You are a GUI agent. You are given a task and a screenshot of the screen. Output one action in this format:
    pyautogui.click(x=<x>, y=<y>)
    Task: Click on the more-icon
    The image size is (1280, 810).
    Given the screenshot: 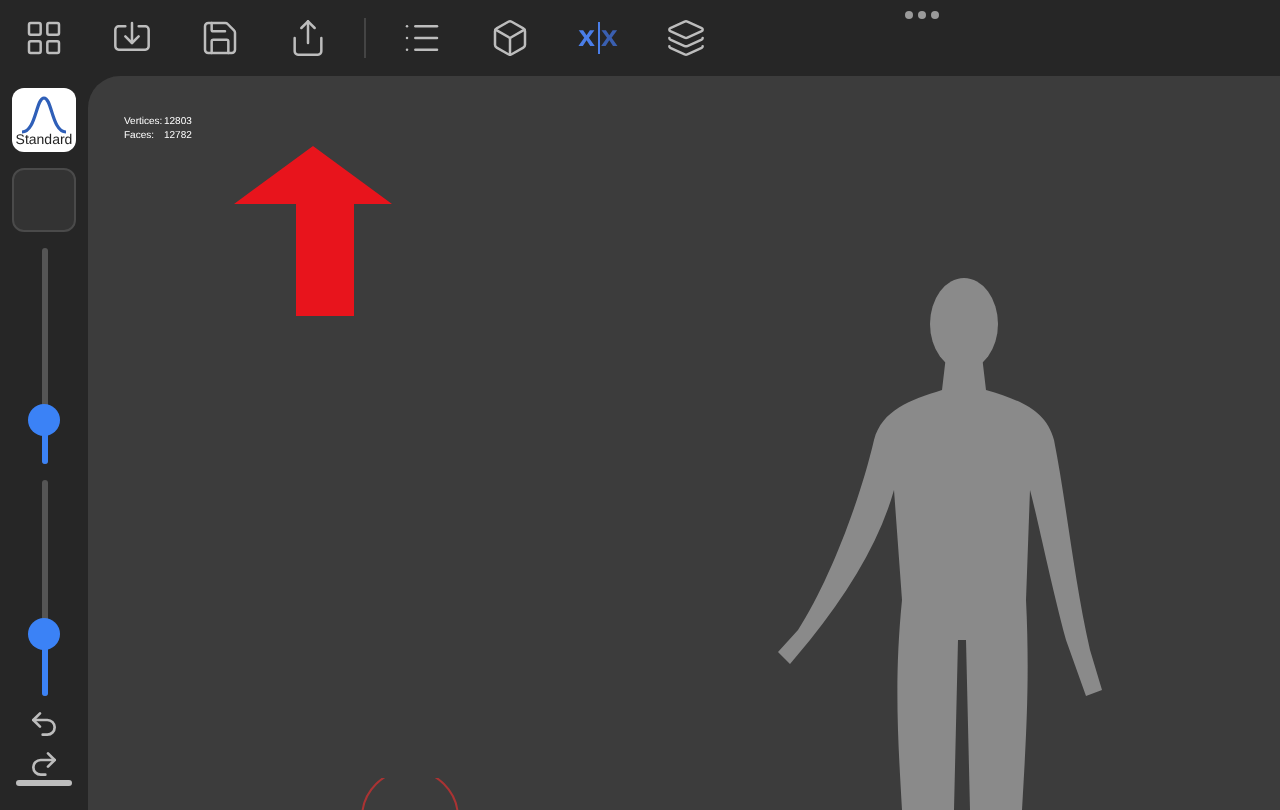 What is the action you would take?
    pyautogui.click(x=922, y=15)
    